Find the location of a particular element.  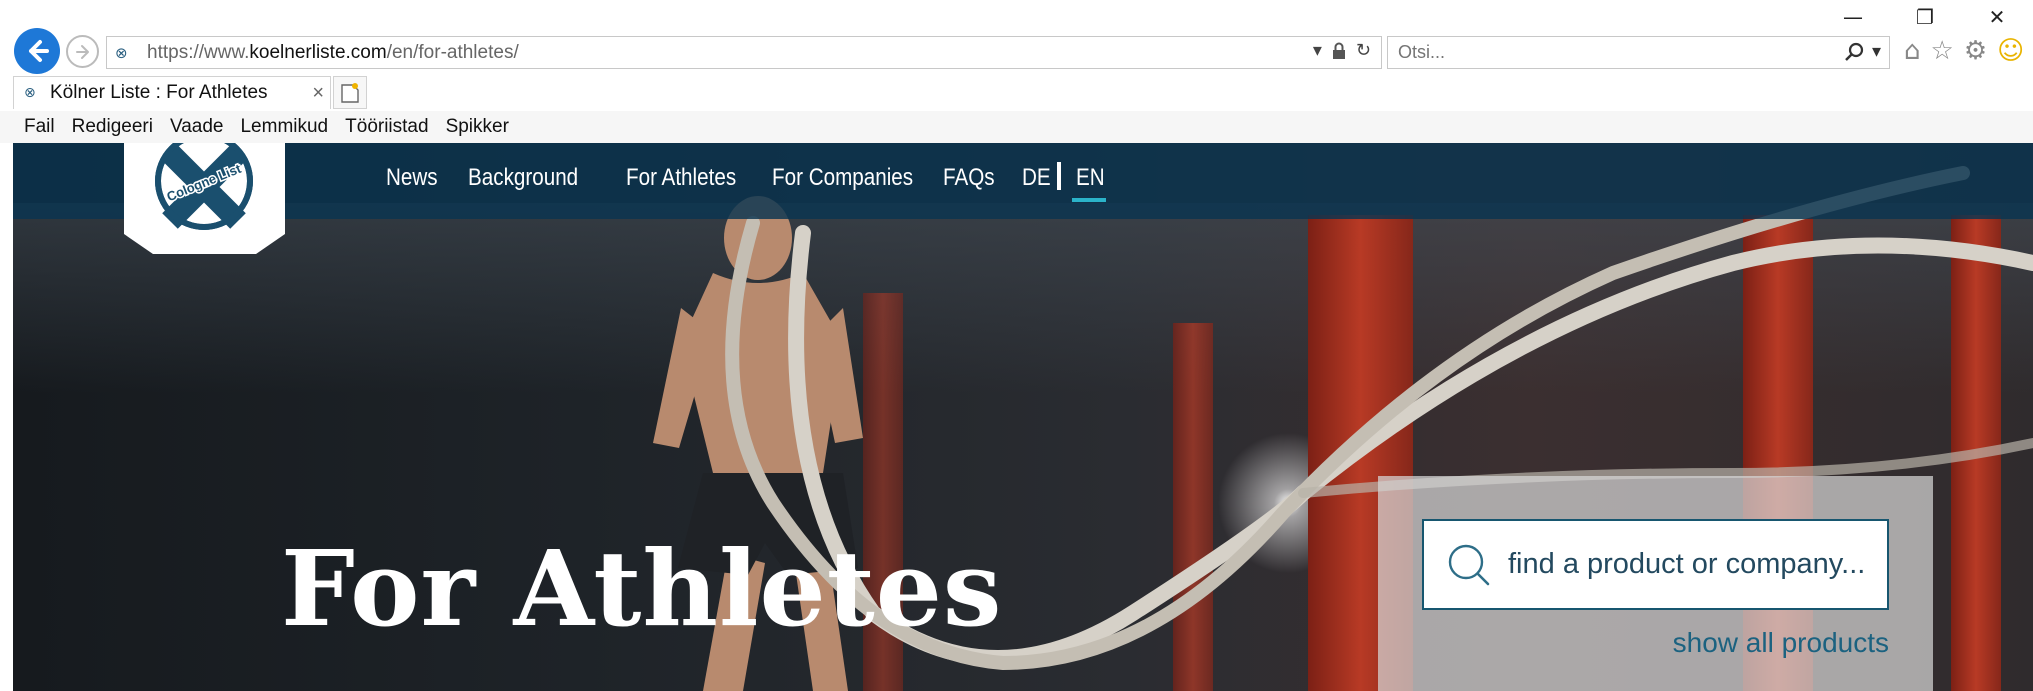

menu-item-favorites: Lemmikud is located at coordinates (284, 127).